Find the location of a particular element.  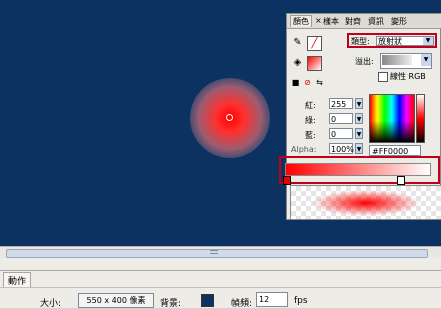

fps-unit: fps is located at coordinates (301, 301).